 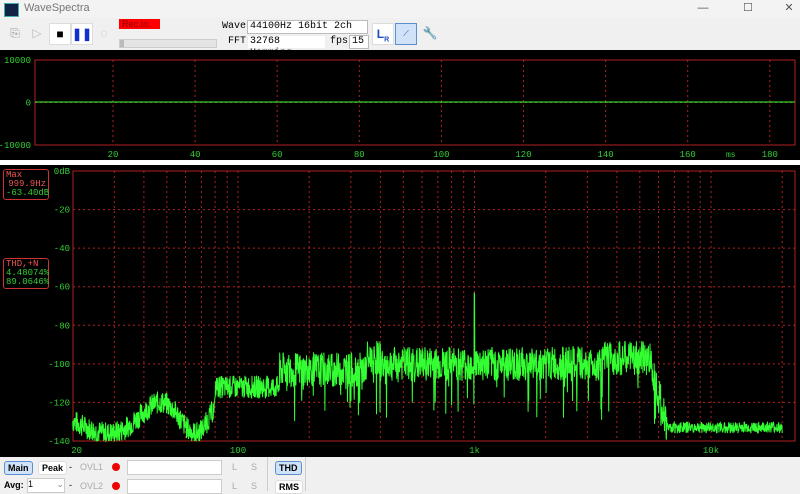 I want to click on wave-x-unit: ms, so click(x=731, y=155).